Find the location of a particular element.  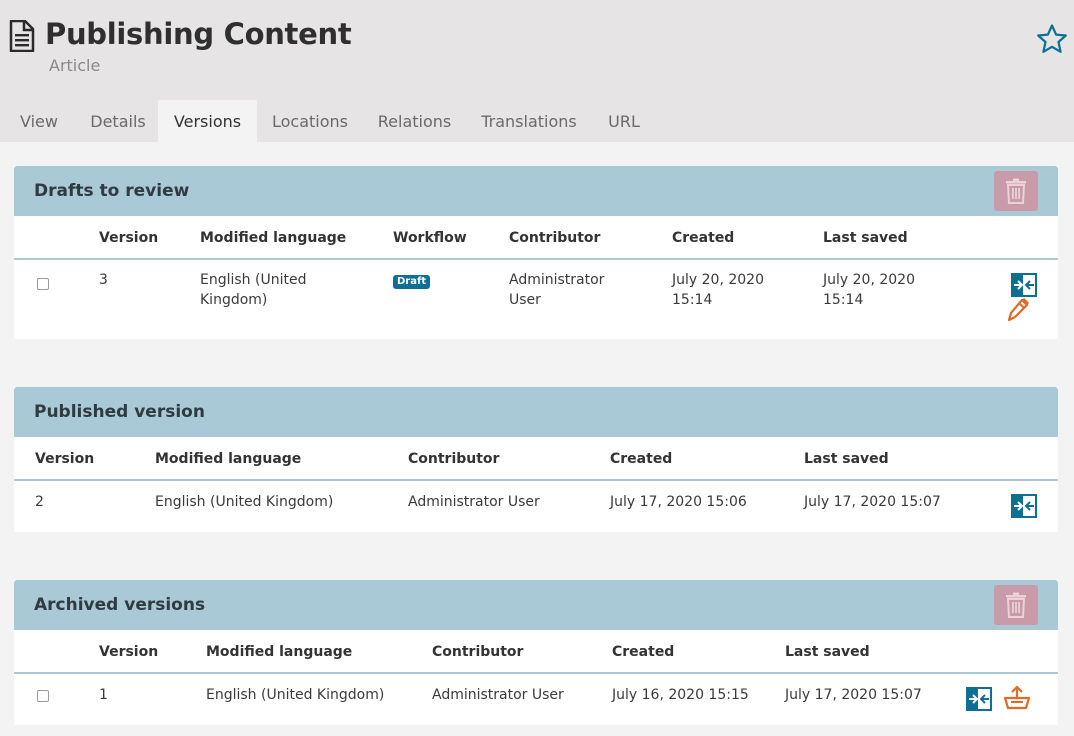

delete-archived-button is located at coordinates (1016, 605).